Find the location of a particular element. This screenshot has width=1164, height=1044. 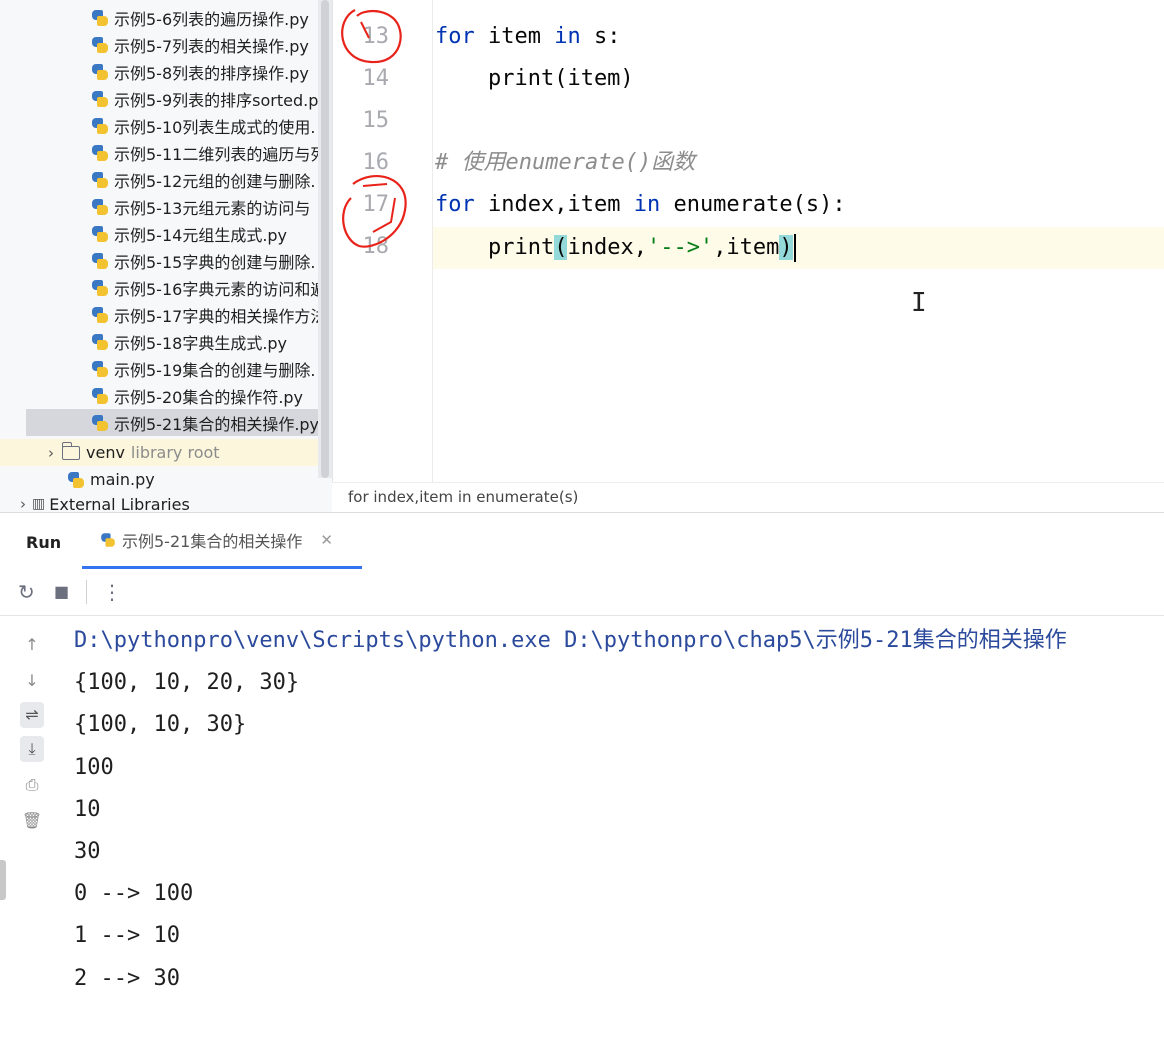

code-line-18: print(index,'-->',item) is located at coordinates (615, 248).